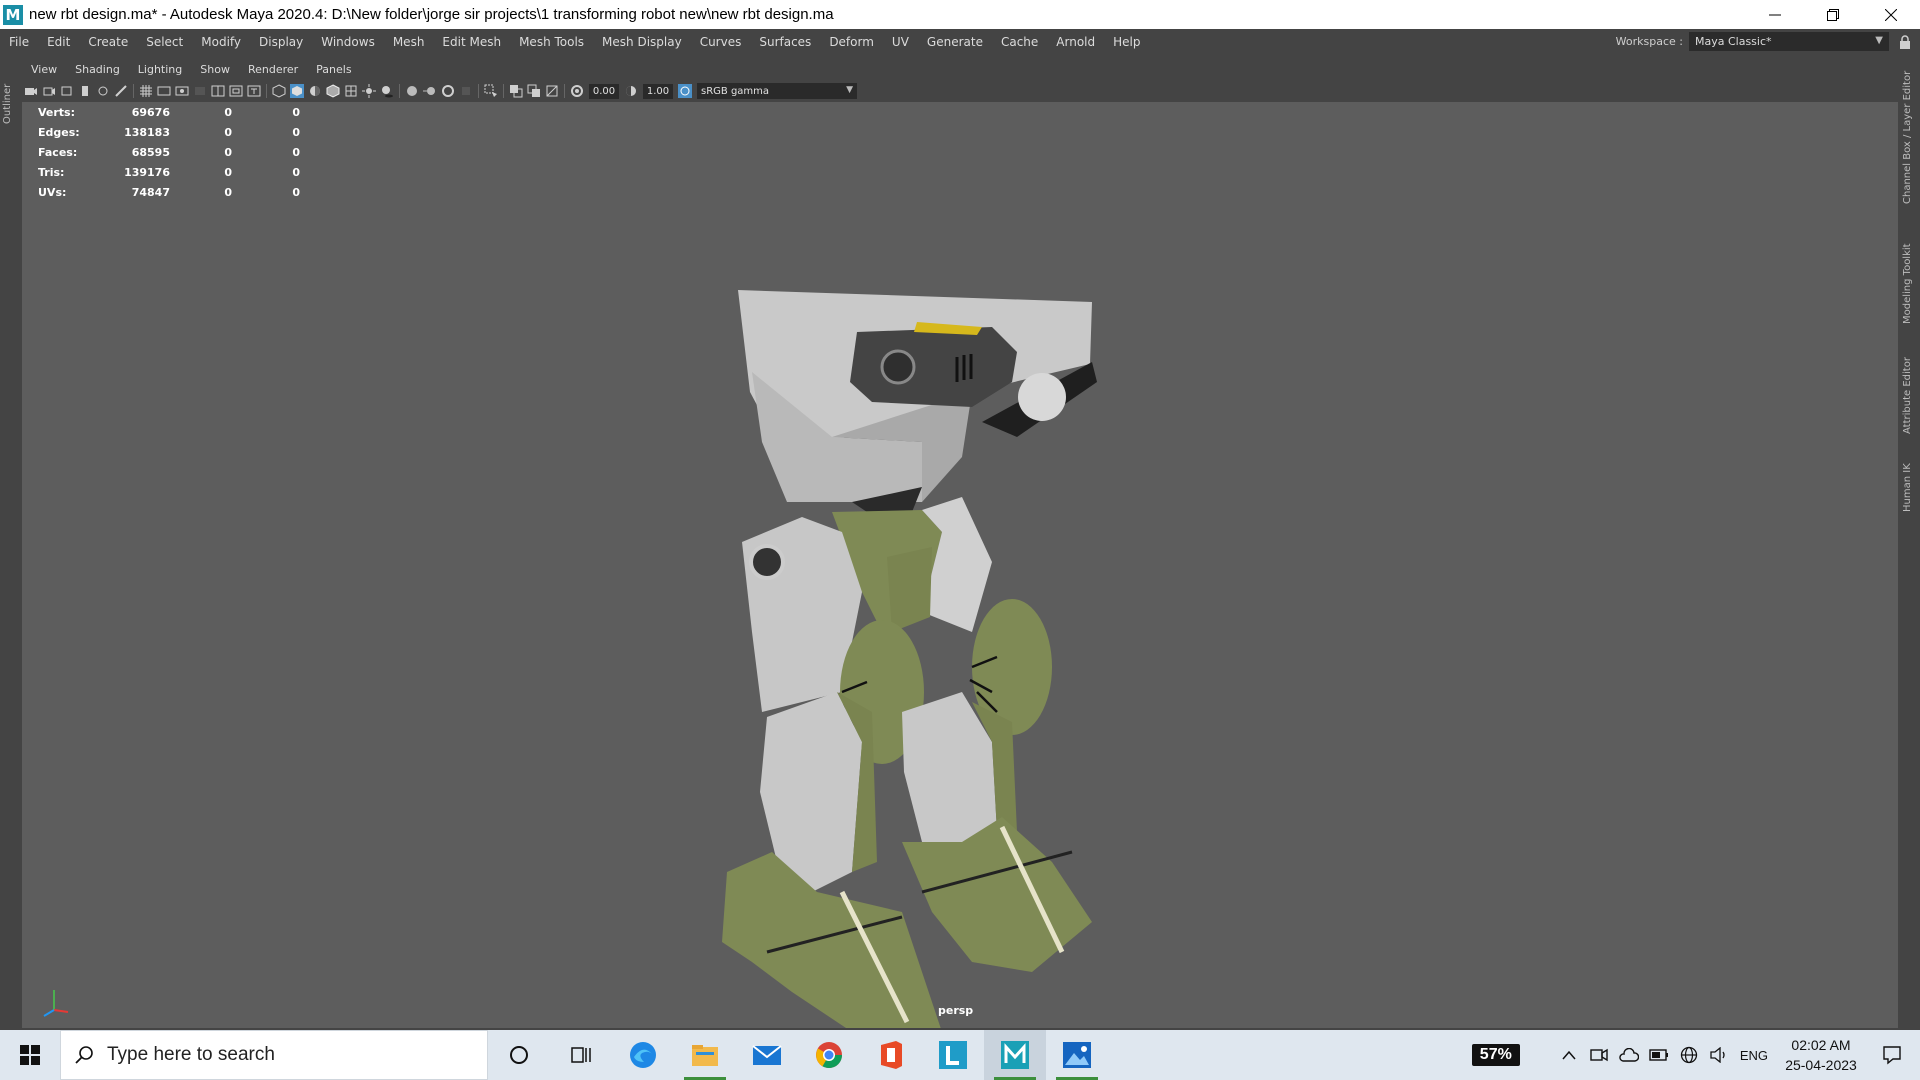 The width and height of the screenshot is (1920, 1080). Describe the element at coordinates (297, 91) in the screenshot. I see `smooth-shade-icon` at that location.